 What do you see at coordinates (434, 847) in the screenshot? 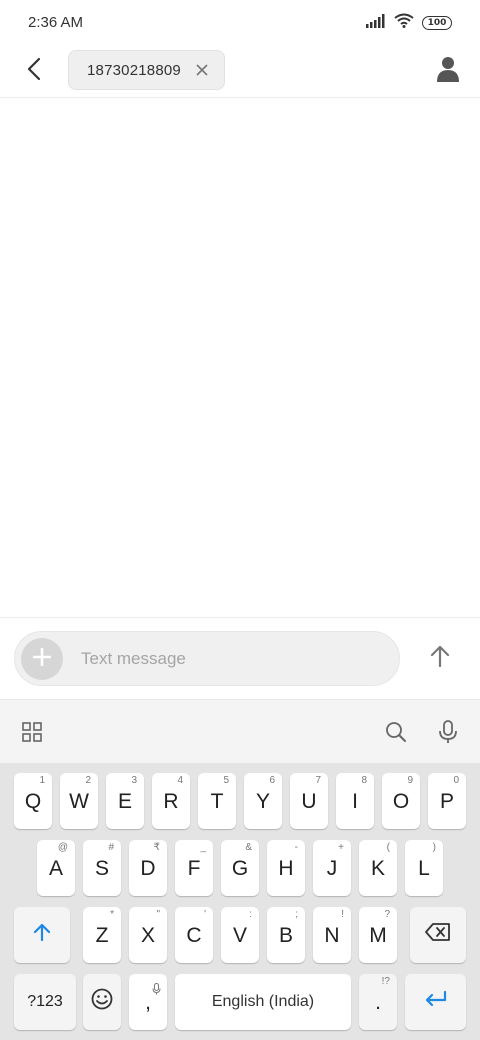
I see `key-hint: )` at bounding box center [434, 847].